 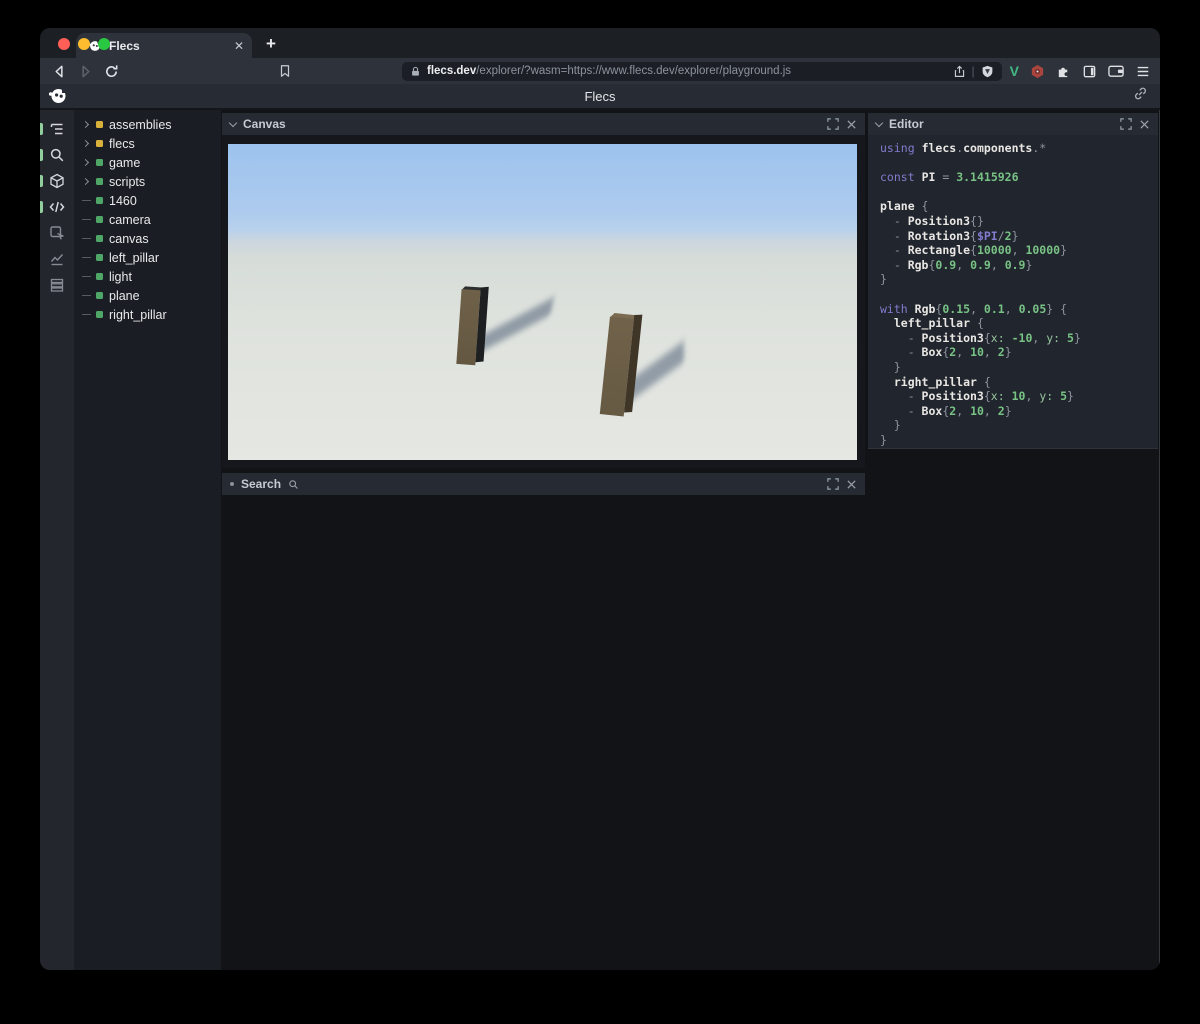 What do you see at coordinates (473, 326) in the screenshot?
I see `left-pillar-object` at bounding box center [473, 326].